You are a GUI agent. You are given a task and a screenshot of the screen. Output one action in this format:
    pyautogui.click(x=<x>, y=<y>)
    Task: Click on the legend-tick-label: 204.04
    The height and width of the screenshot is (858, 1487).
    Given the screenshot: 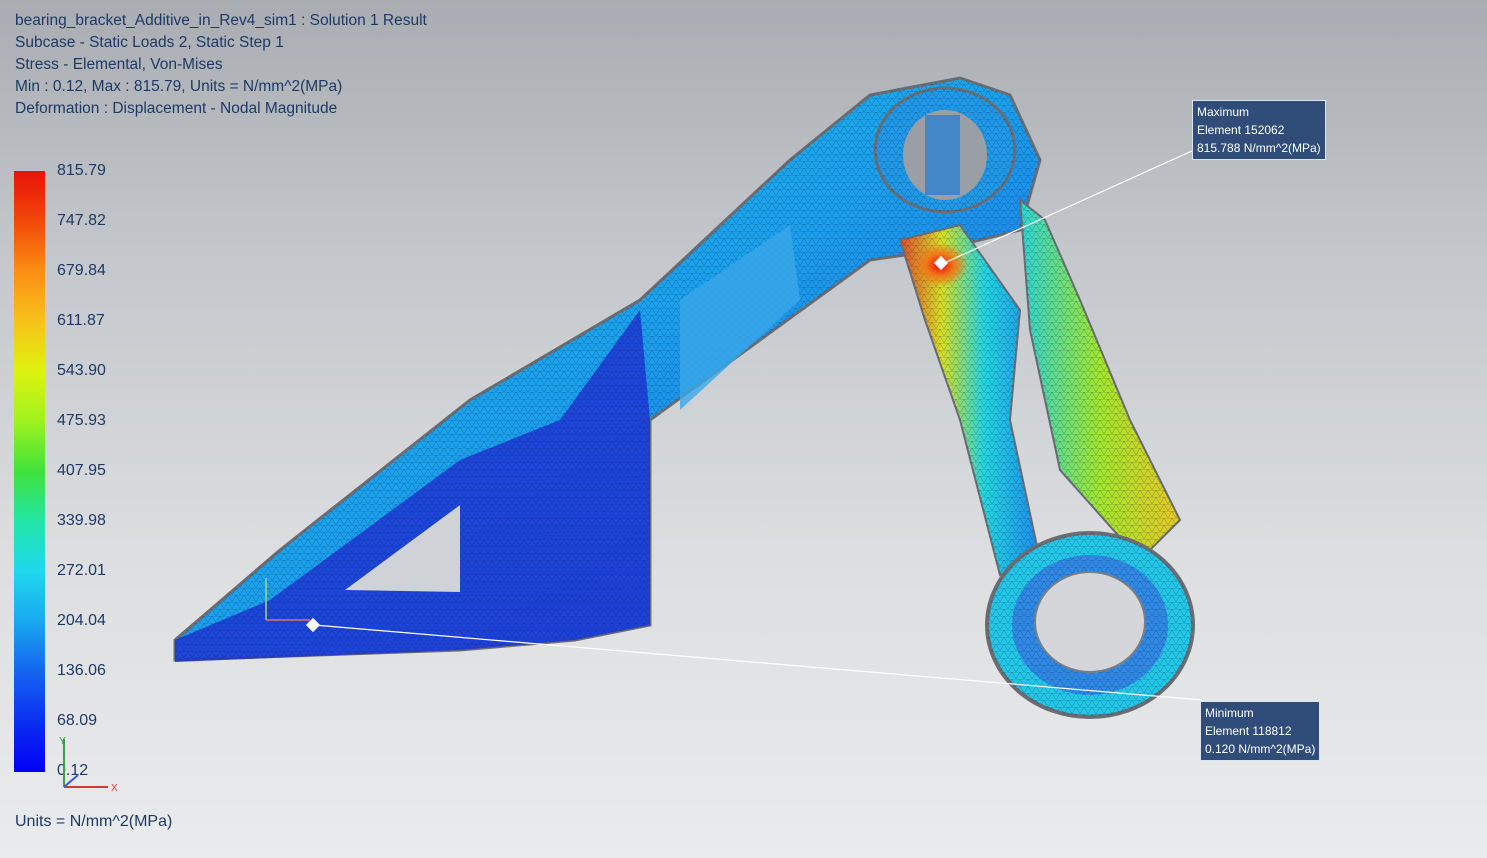 What is the action you would take?
    pyautogui.click(x=81, y=620)
    